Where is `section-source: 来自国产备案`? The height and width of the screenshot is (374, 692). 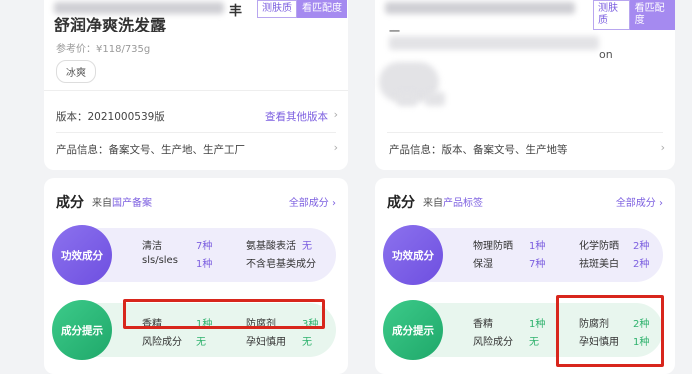
section-source: 来自国产备案 is located at coordinates (122, 201).